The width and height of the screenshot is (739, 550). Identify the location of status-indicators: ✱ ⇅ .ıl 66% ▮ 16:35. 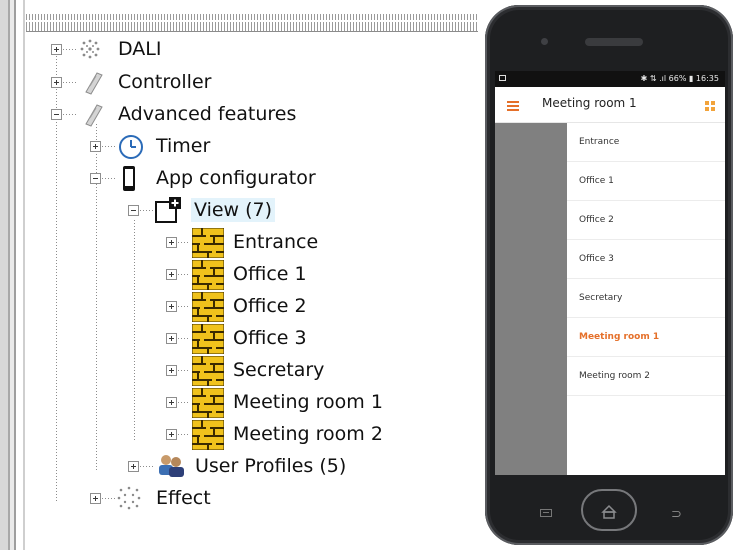
(679, 78).